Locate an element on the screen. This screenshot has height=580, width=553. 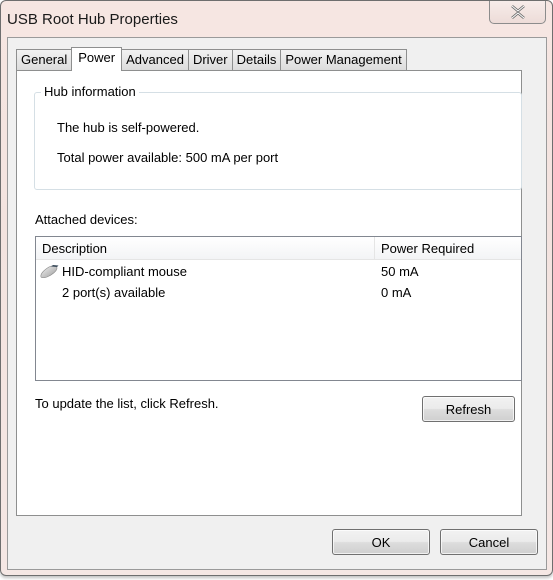
tab-driver: Driver is located at coordinates (210, 59).